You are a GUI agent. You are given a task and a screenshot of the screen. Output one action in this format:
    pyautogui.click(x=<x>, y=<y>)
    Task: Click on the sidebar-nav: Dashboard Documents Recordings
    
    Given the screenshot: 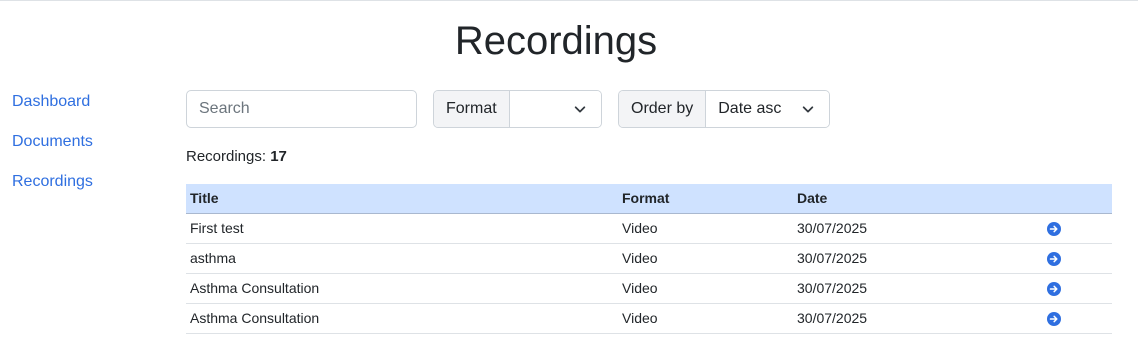 What is the action you would take?
    pyautogui.click(x=87, y=152)
    